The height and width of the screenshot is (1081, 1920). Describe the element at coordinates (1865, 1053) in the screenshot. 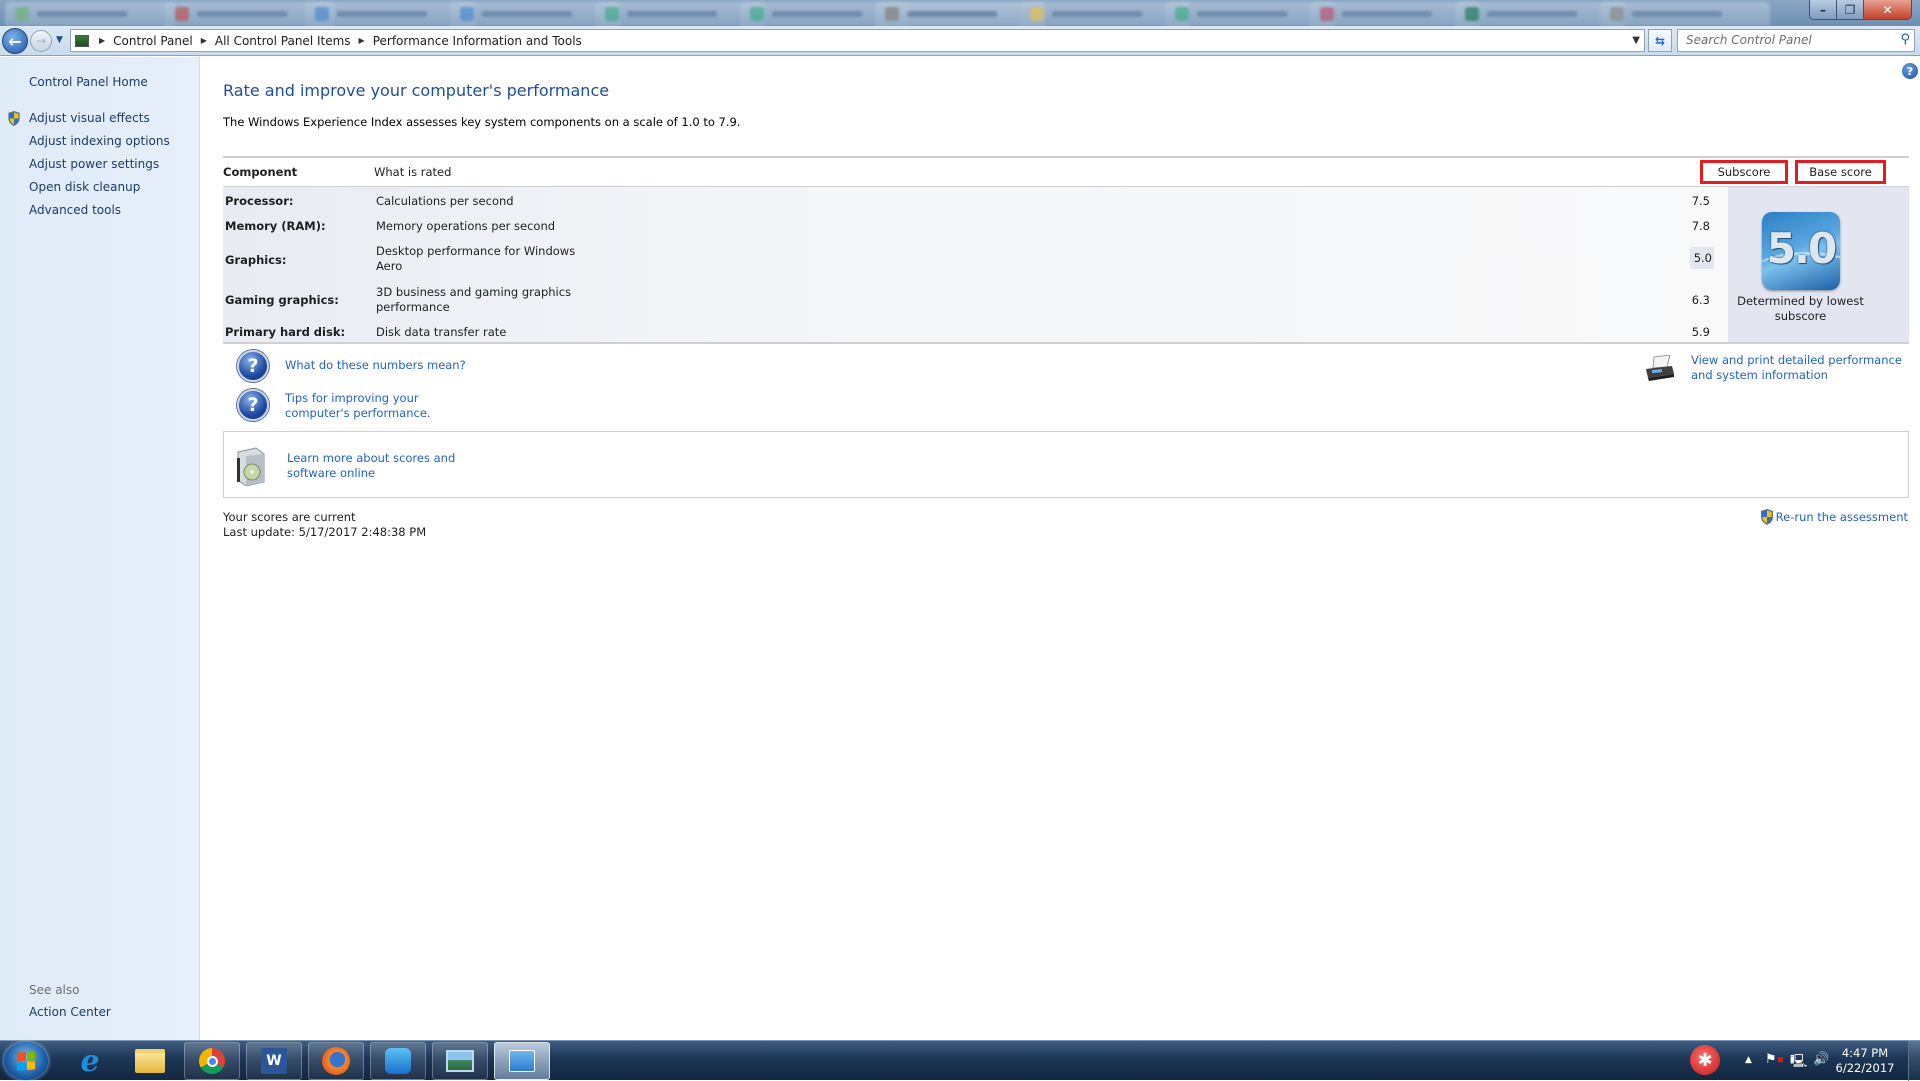

I see `clock-time: 4:47 PM` at that location.